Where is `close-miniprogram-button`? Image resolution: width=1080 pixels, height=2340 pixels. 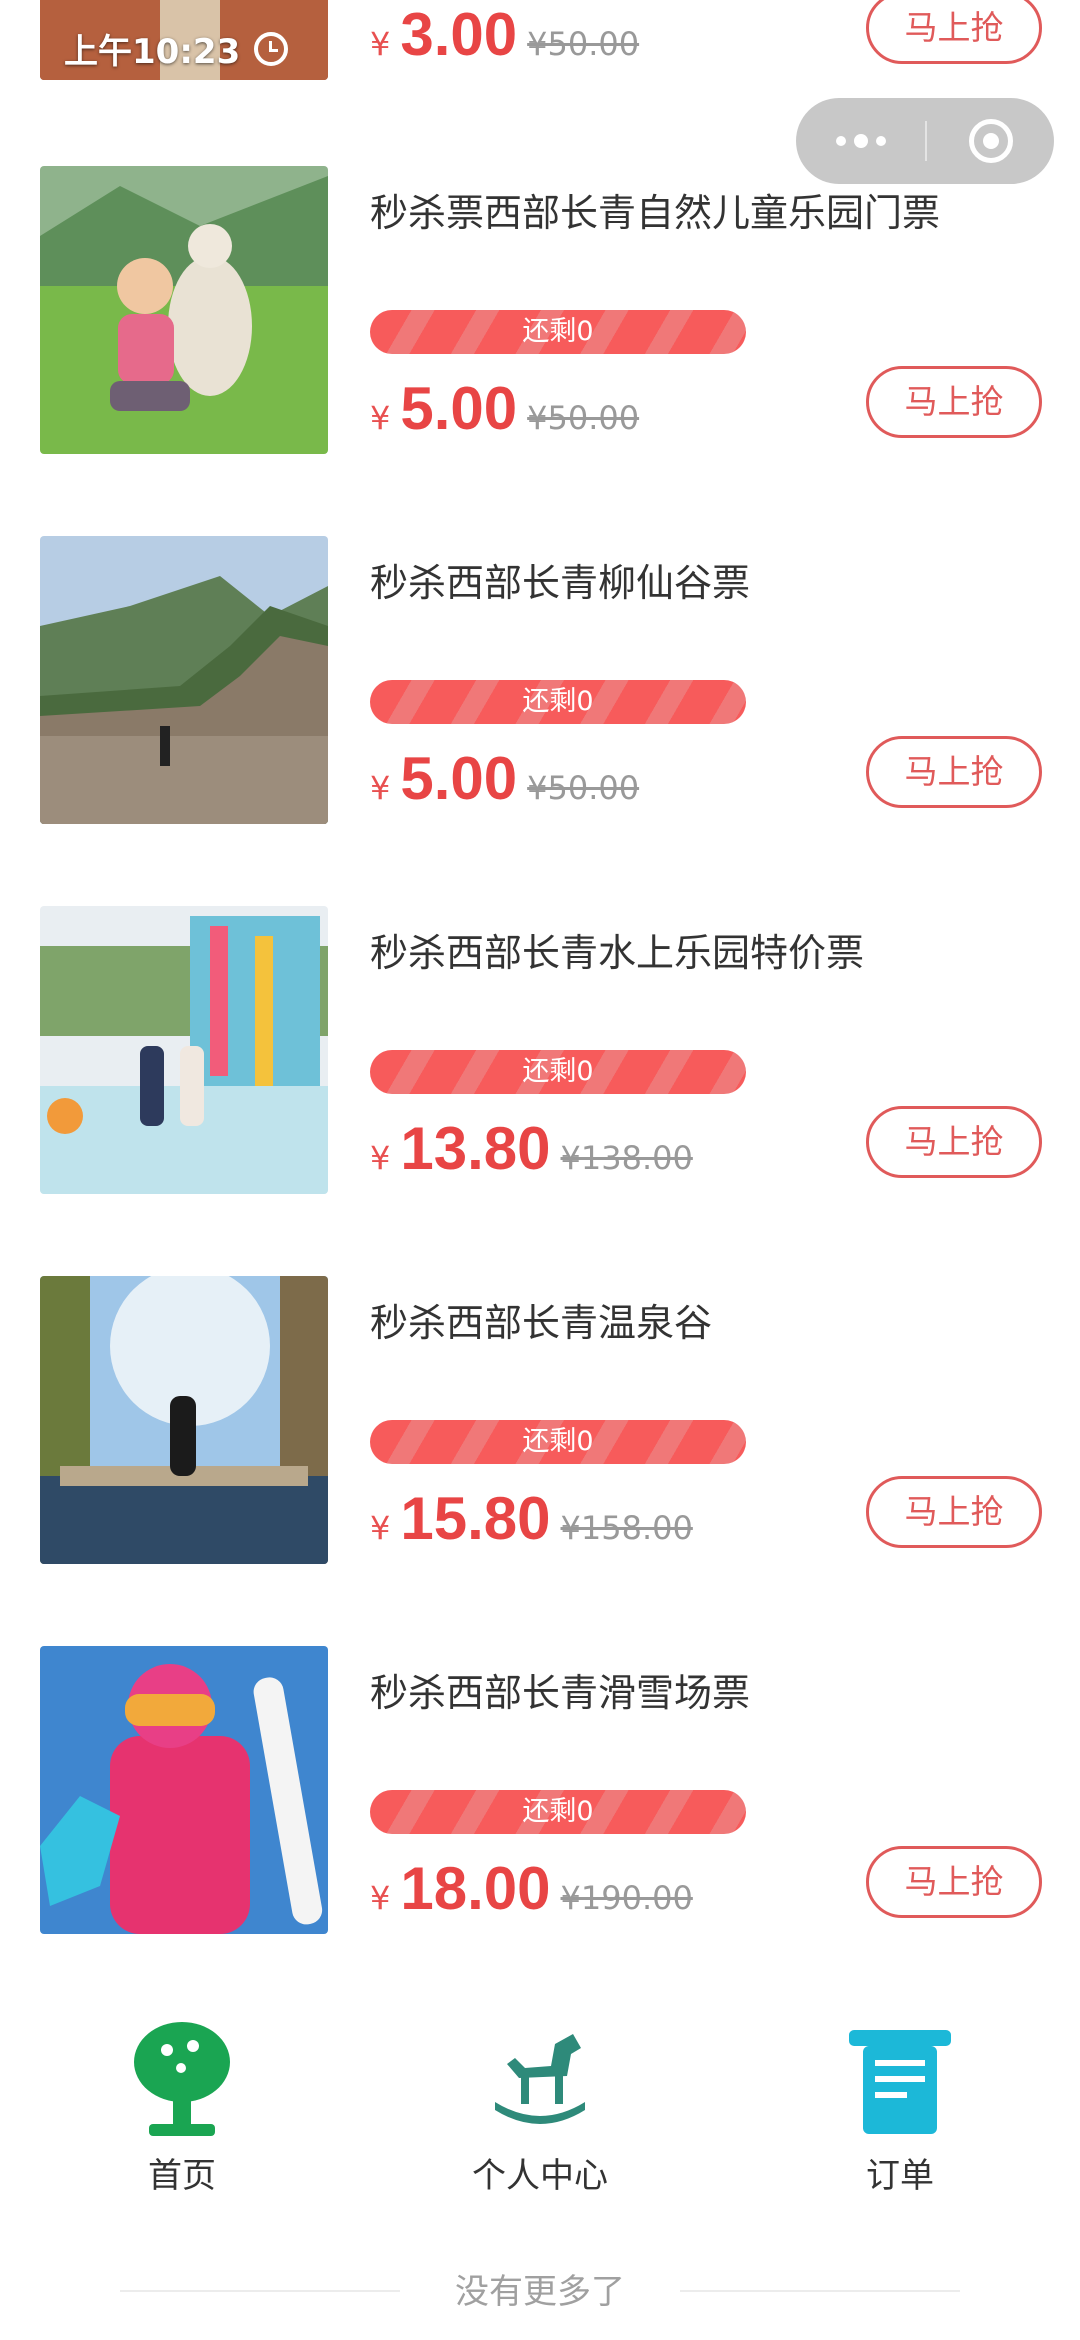 close-miniprogram-button is located at coordinates (990, 141).